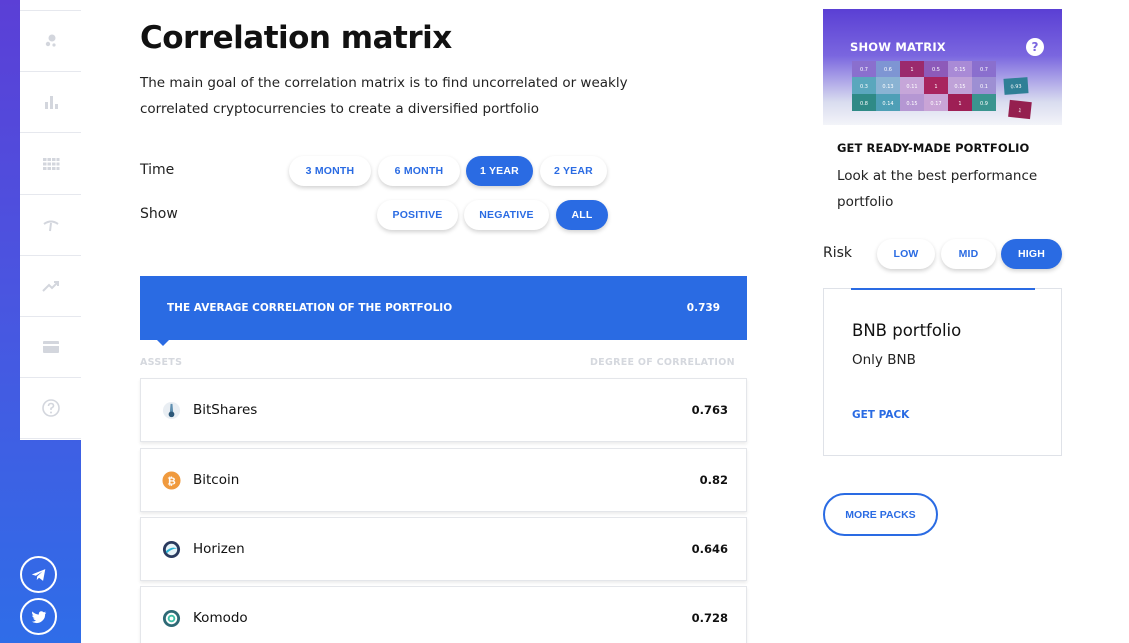 This screenshot has height=643, width=1129. I want to click on time-option-3-month: 3 MONTH, so click(330, 171).